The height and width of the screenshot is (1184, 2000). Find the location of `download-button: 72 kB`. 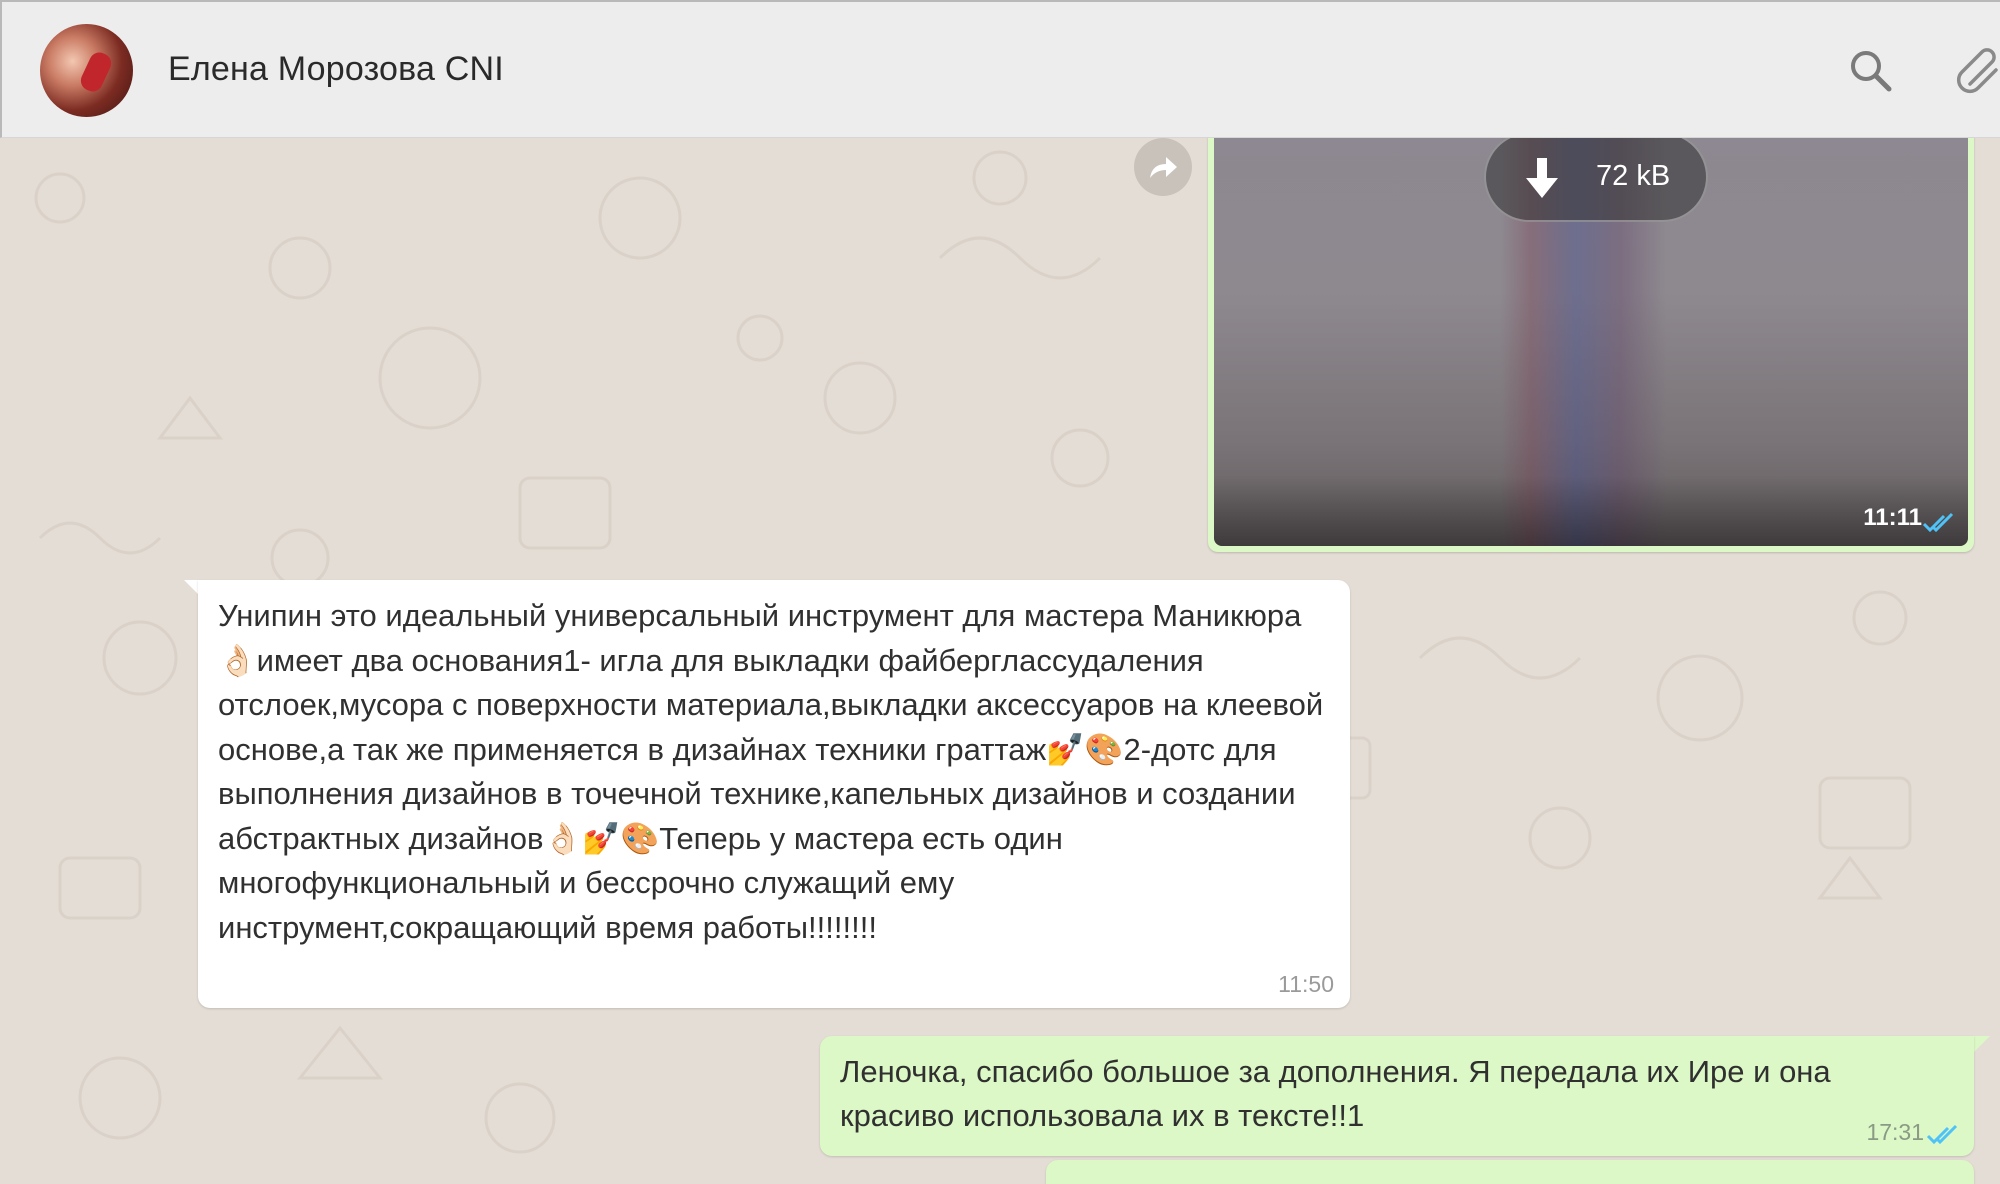

download-button: 72 kB is located at coordinates (1596, 180).